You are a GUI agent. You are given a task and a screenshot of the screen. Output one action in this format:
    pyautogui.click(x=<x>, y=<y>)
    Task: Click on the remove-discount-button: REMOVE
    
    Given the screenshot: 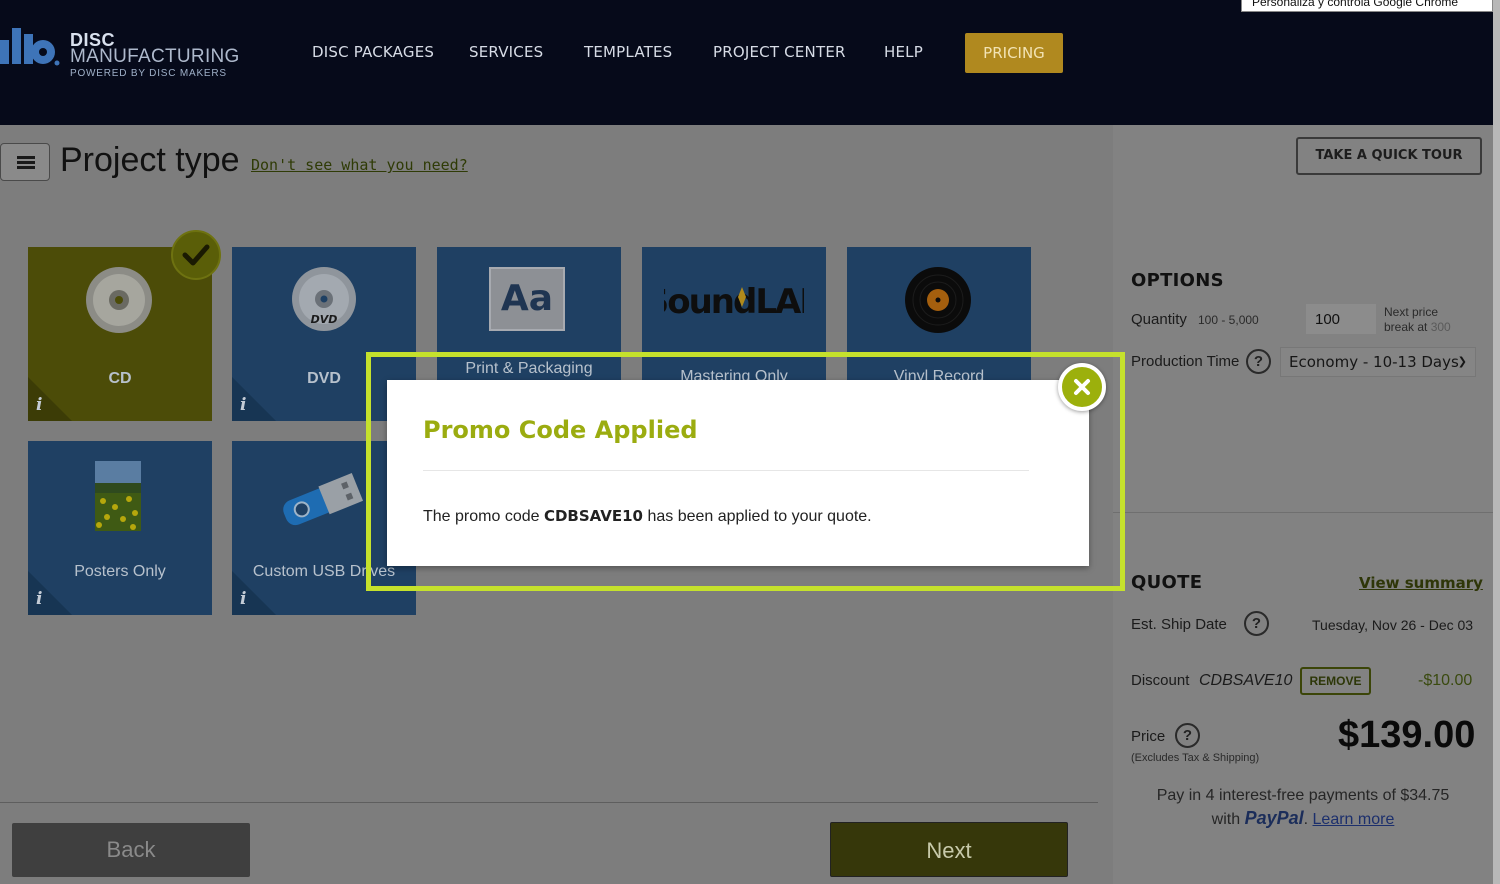 What is the action you would take?
    pyautogui.click(x=1335, y=681)
    